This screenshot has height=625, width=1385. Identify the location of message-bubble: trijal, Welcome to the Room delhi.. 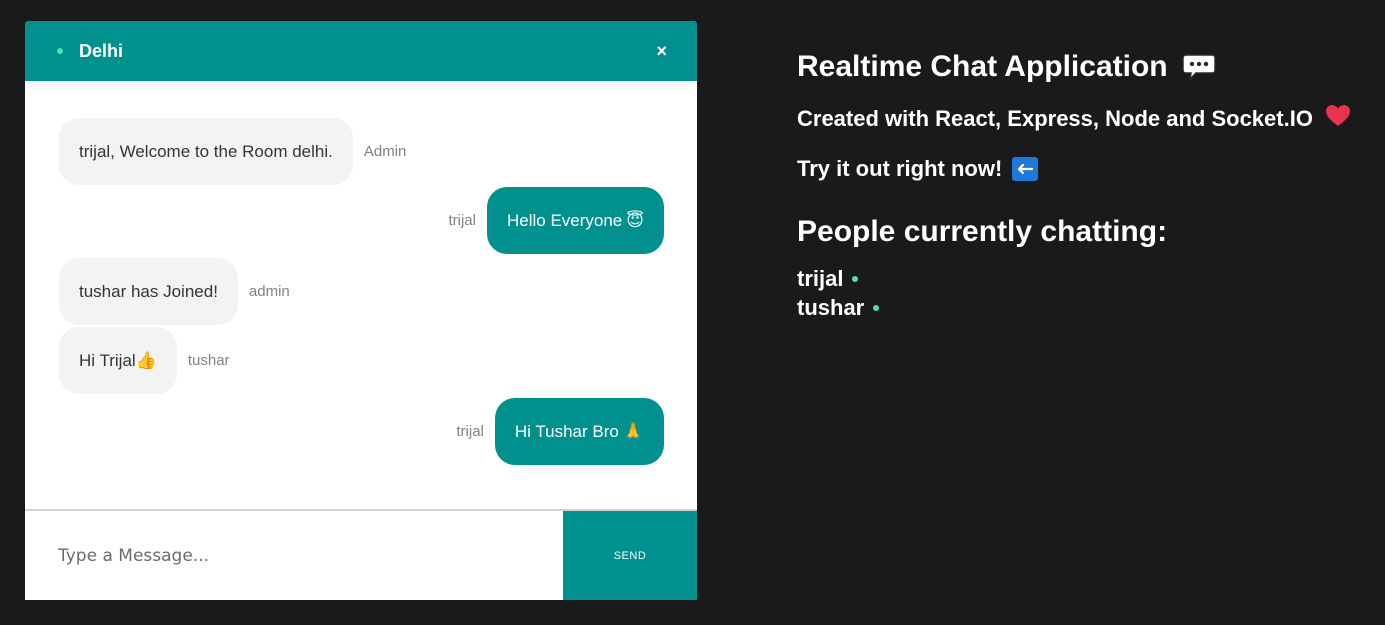
(206, 151).